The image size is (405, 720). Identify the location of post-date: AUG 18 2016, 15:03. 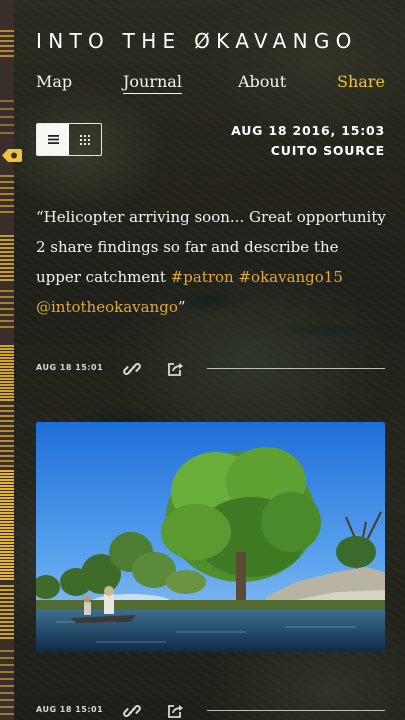
(308, 130).